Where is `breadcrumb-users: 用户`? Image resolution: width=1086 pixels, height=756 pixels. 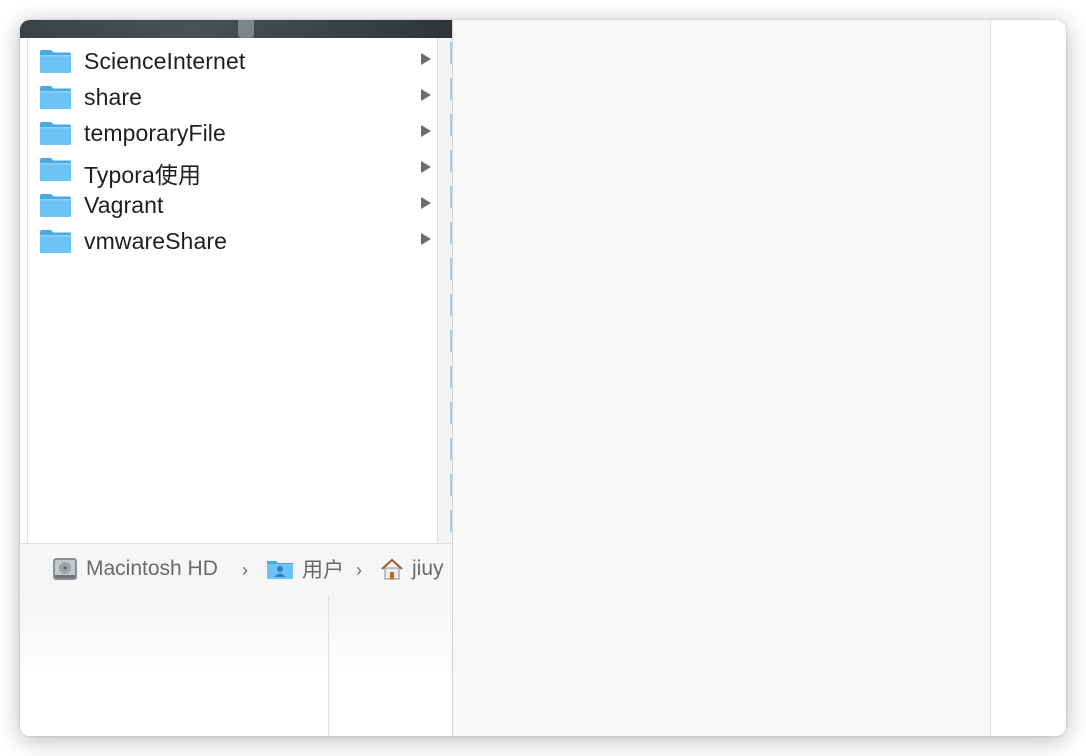
breadcrumb-users: 用户 is located at coordinates (305, 569).